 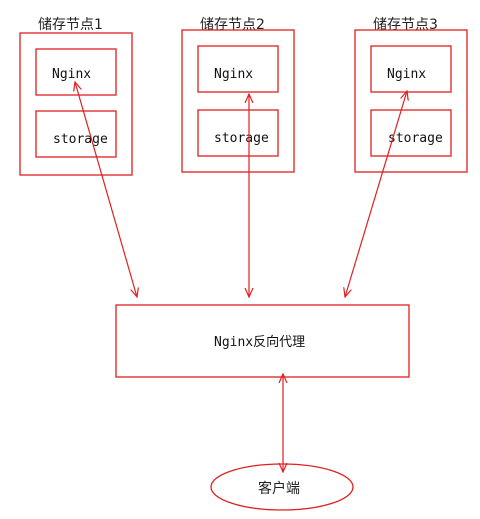 I want to click on storage-node-1-nginx-label: Nginx, so click(x=71, y=74).